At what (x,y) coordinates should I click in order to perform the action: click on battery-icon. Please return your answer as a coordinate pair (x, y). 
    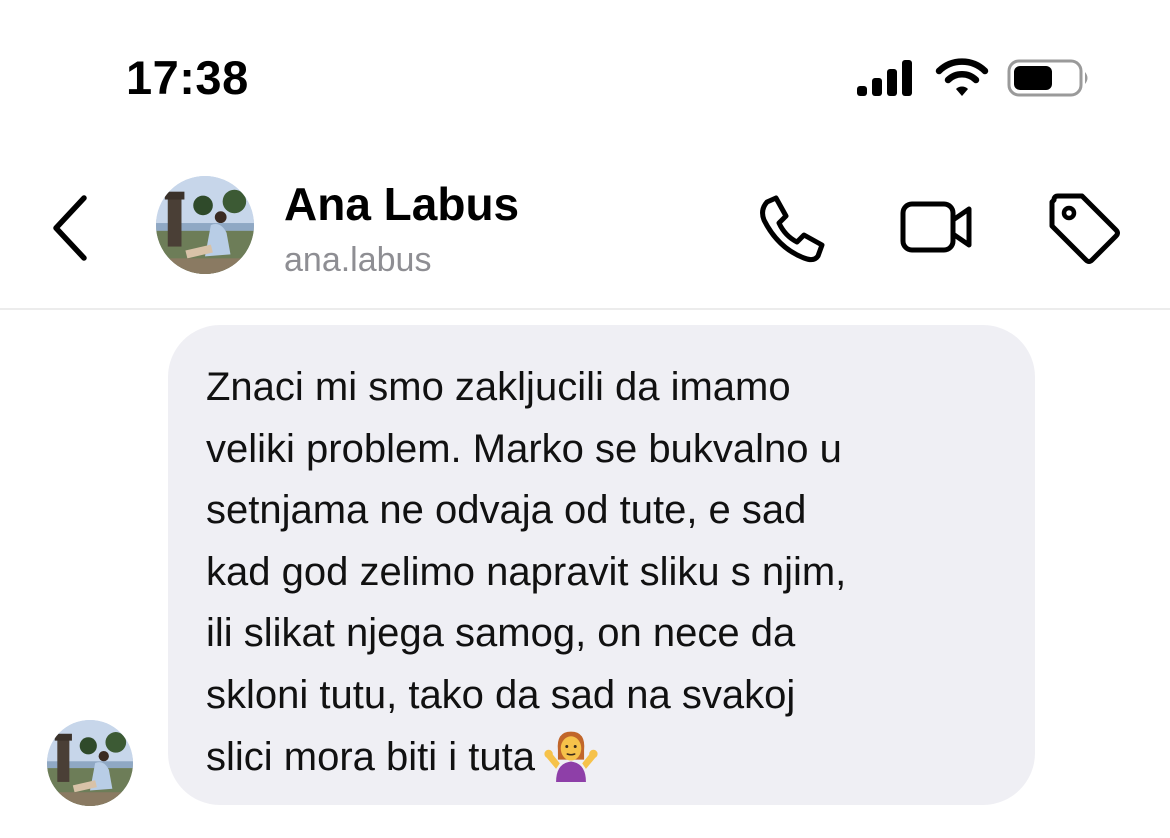
    Looking at the image, I should click on (1047, 78).